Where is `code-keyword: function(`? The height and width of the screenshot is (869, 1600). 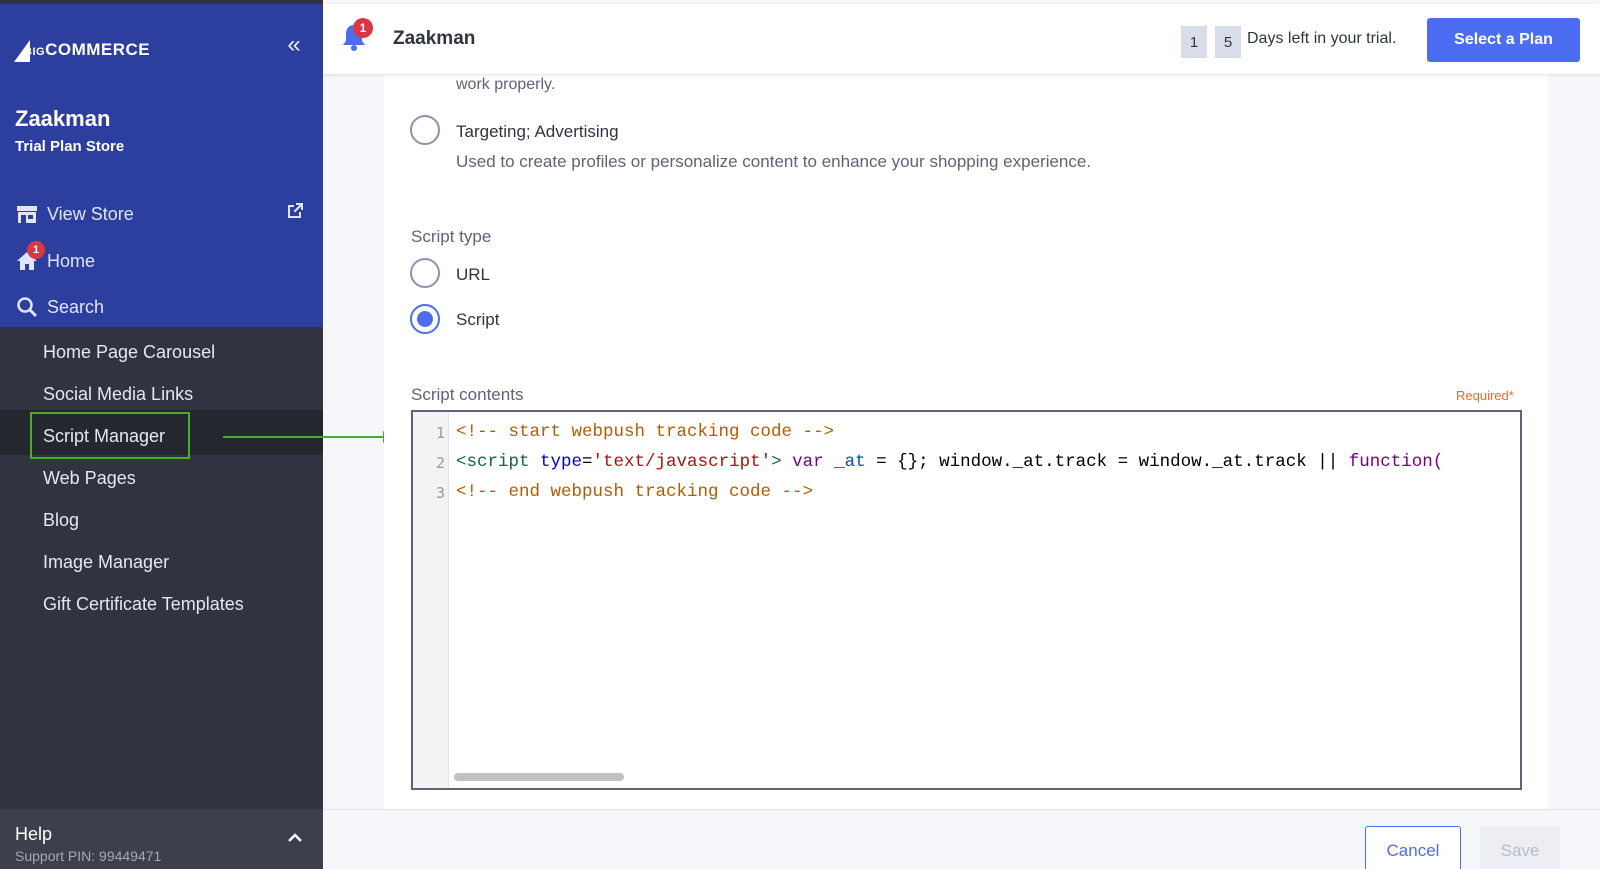
code-keyword: function( is located at coordinates (1396, 462).